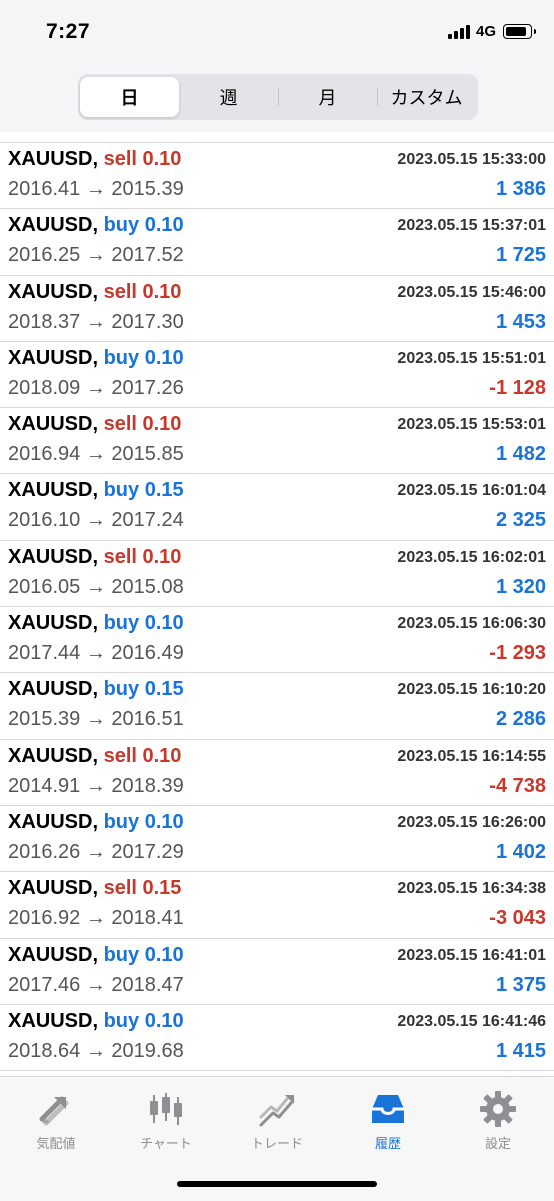  I want to click on trade-profit: 1 375, so click(520, 984).